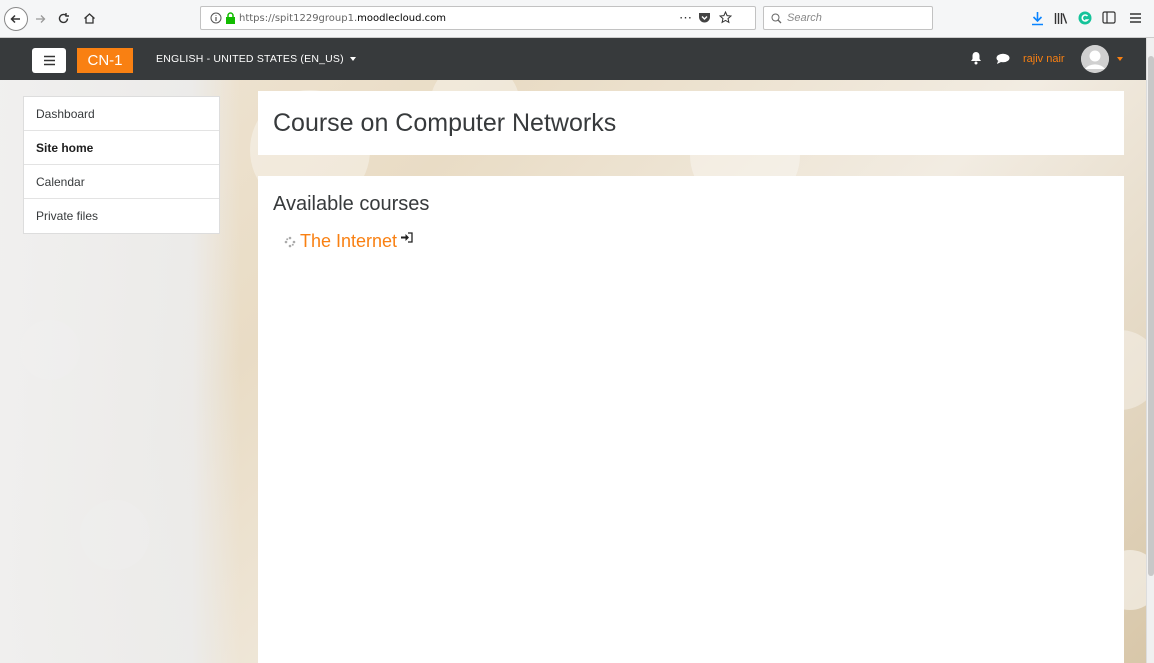 This screenshot has width=1154, height=663. I want to click on hamburger-icon, so click(49, 60).